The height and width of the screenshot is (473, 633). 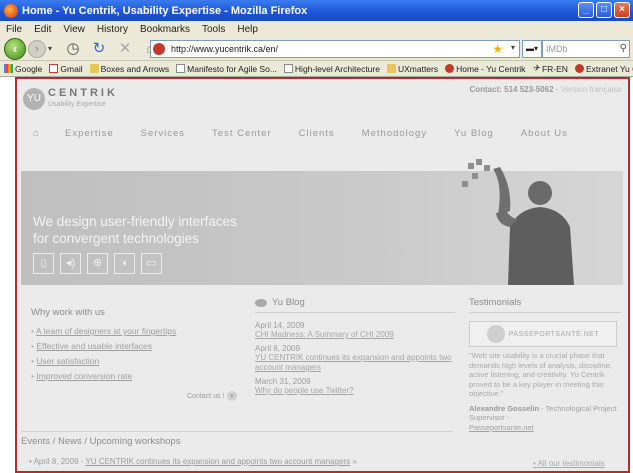 What do you see at coordinates (53, 48) in the screenshot?
I see `history-dropdown-icon: ▾` at bounding box center [53, 48].